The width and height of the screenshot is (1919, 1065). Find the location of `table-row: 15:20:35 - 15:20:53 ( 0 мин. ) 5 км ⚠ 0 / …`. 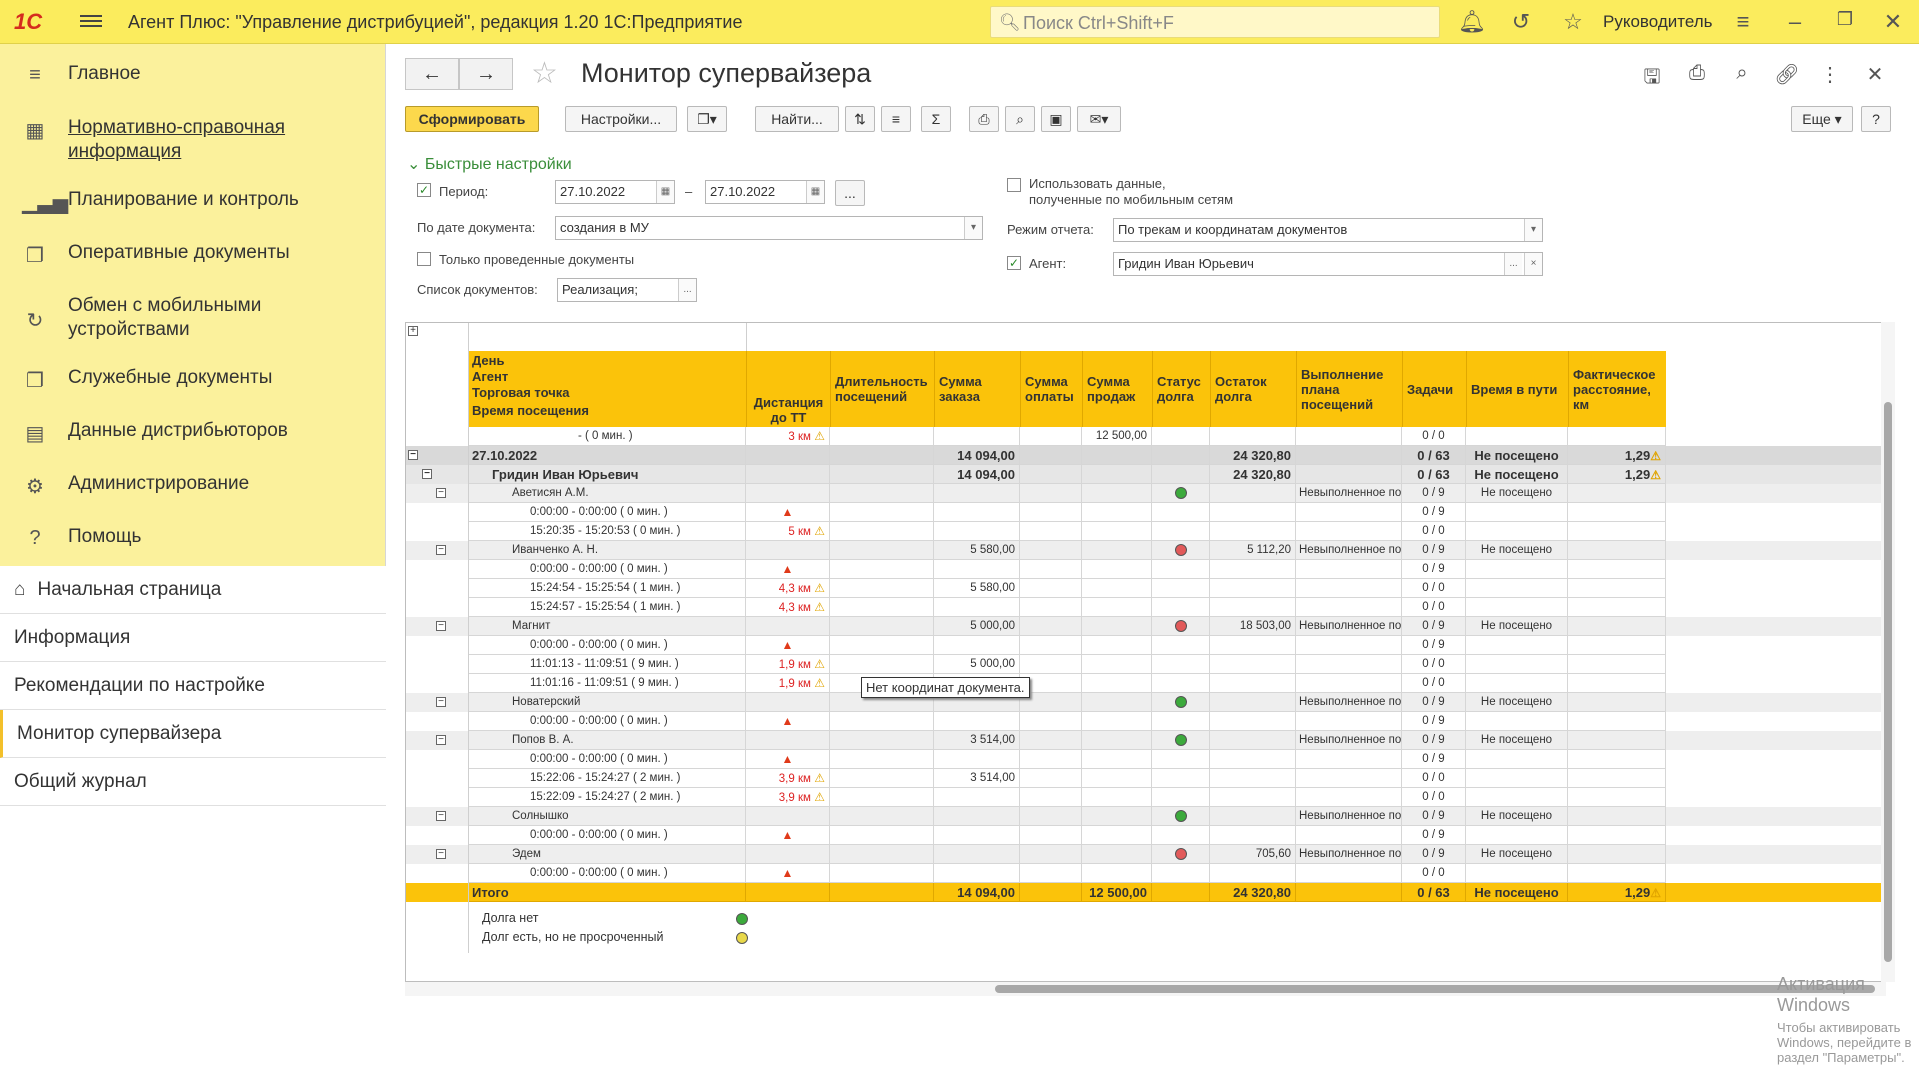

table-row: 15:20:35 - 15:20:53 ( 0 мин. ) 5 км ⚠ 0 / … is located at coordinates (1145, 531).